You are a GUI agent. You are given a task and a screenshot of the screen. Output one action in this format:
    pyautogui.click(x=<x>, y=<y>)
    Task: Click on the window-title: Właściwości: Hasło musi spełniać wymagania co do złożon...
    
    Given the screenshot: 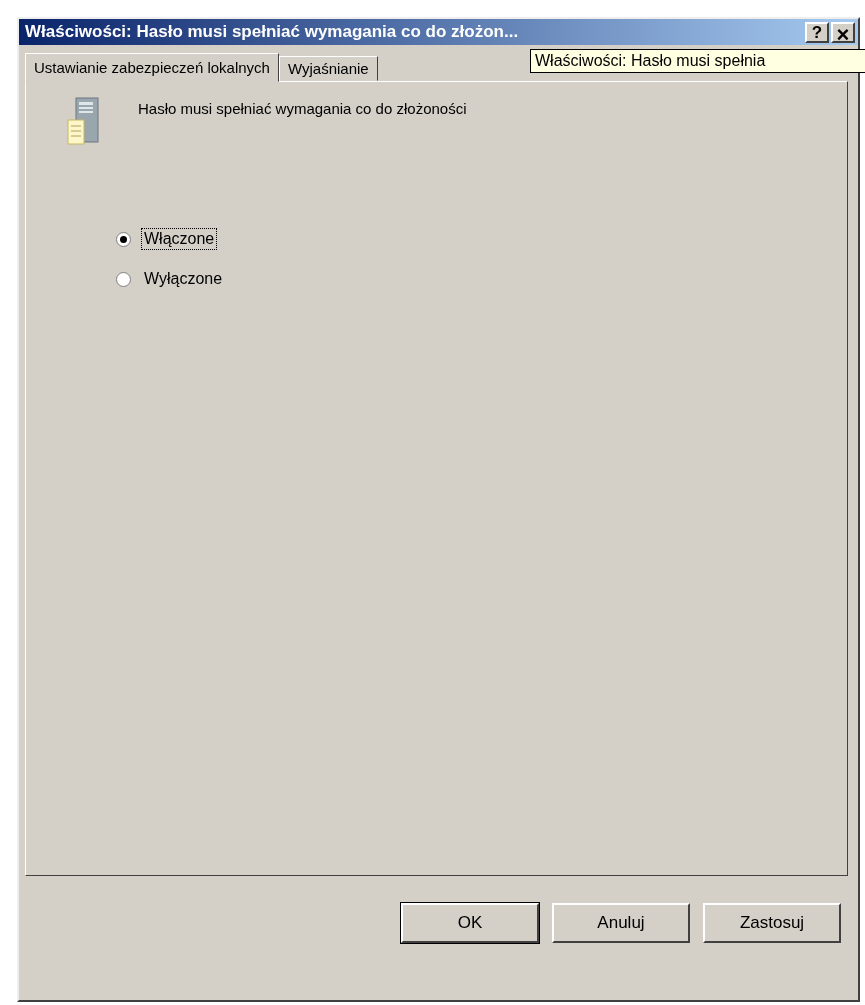 What is the action you would take?
    pyautogui.click(x=272, y=32)
    